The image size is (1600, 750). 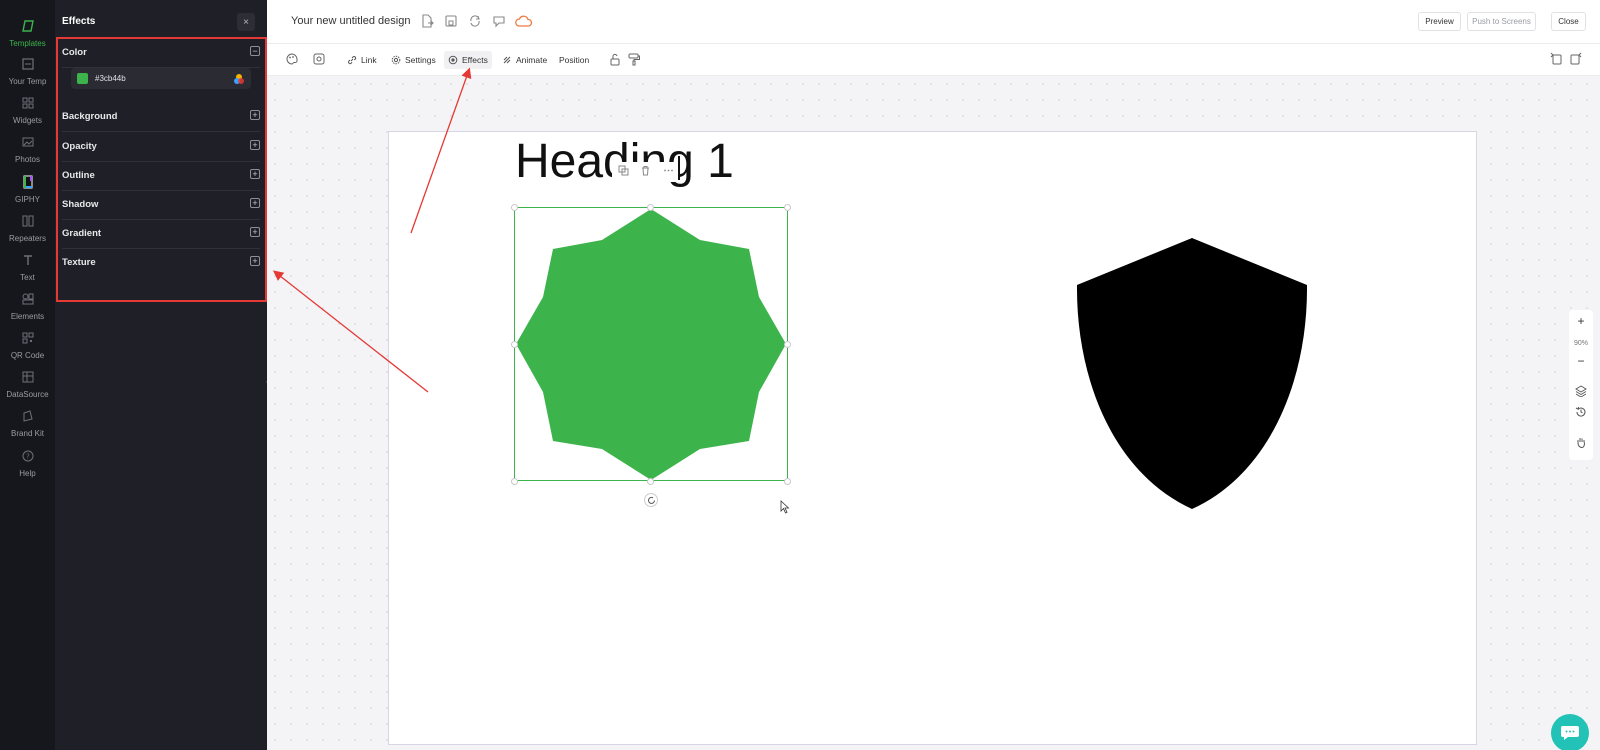 I want to click on gear-icon, so click(x=396, y=60).